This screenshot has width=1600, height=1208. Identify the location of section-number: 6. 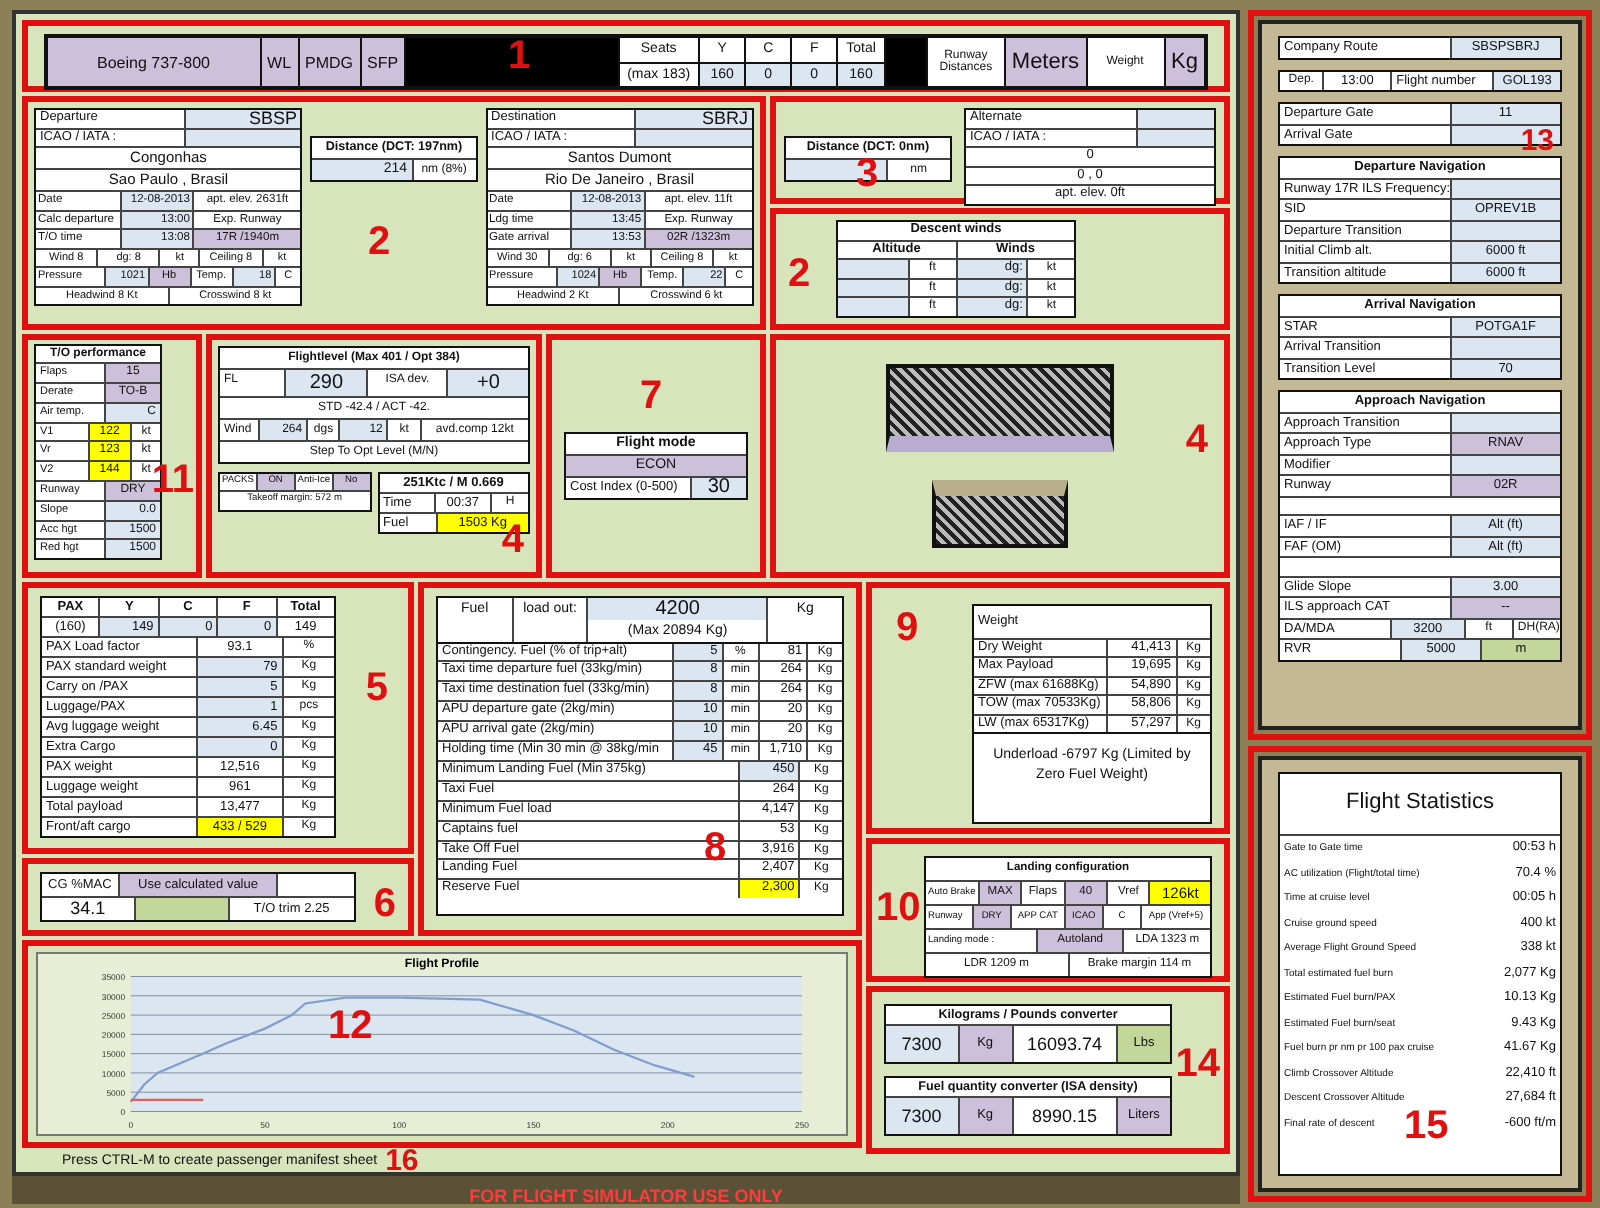
(384, 903).